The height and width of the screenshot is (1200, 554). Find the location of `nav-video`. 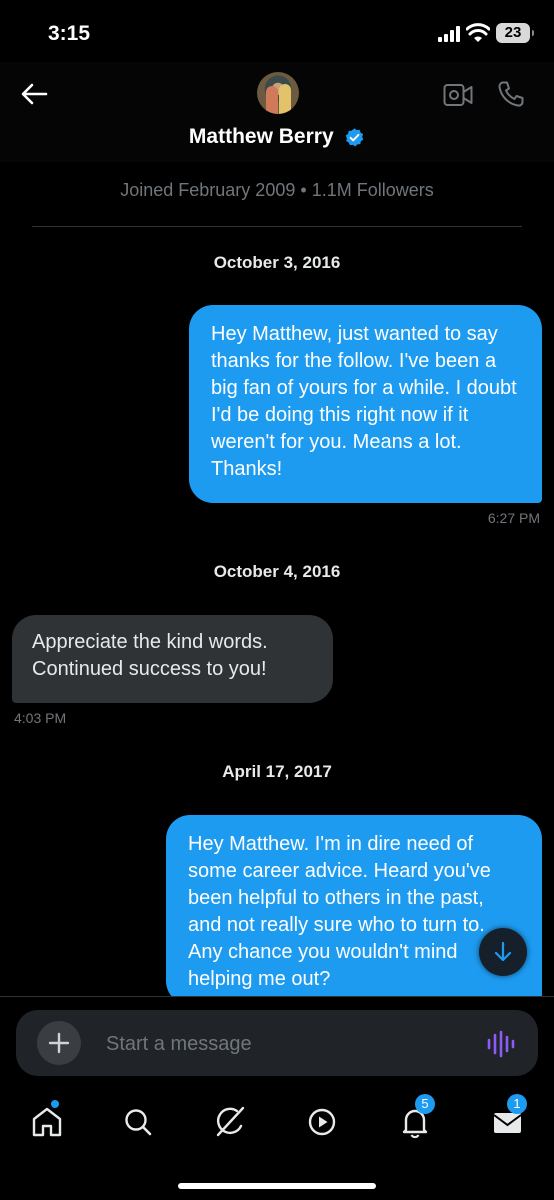

nav-video is located at coordinates (322, 1122).